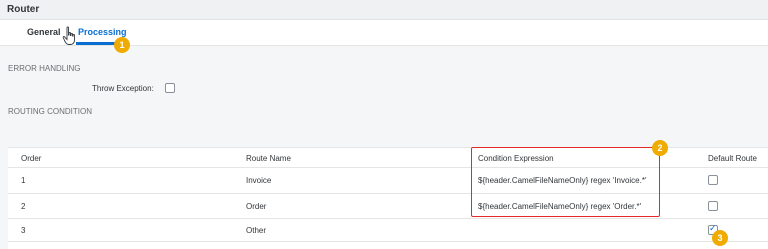 The image size is (768, 249). What do you see at coordinates (388, 230) in the screenshot?
I see `table-row: 3 Other` at bounding box center [388, 230].